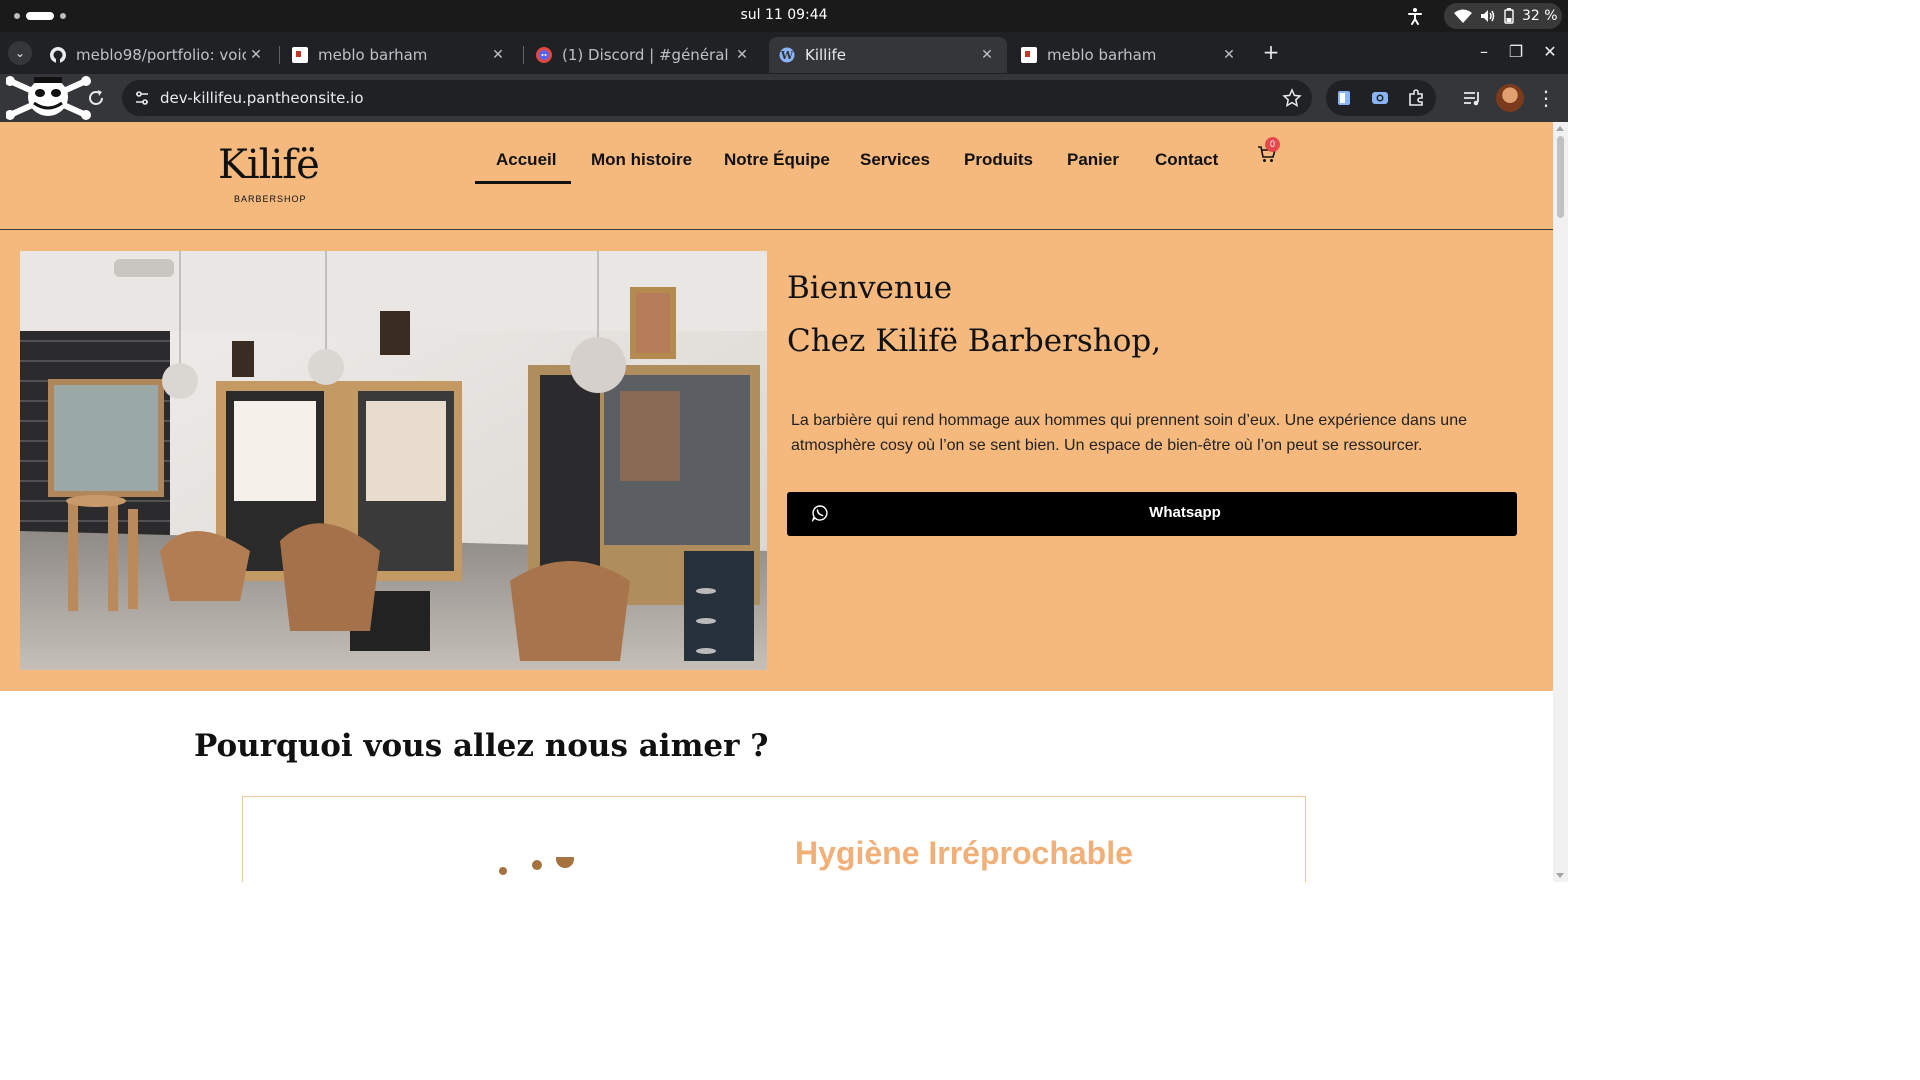  I want to click on svg-text: W, so click(787, 55).